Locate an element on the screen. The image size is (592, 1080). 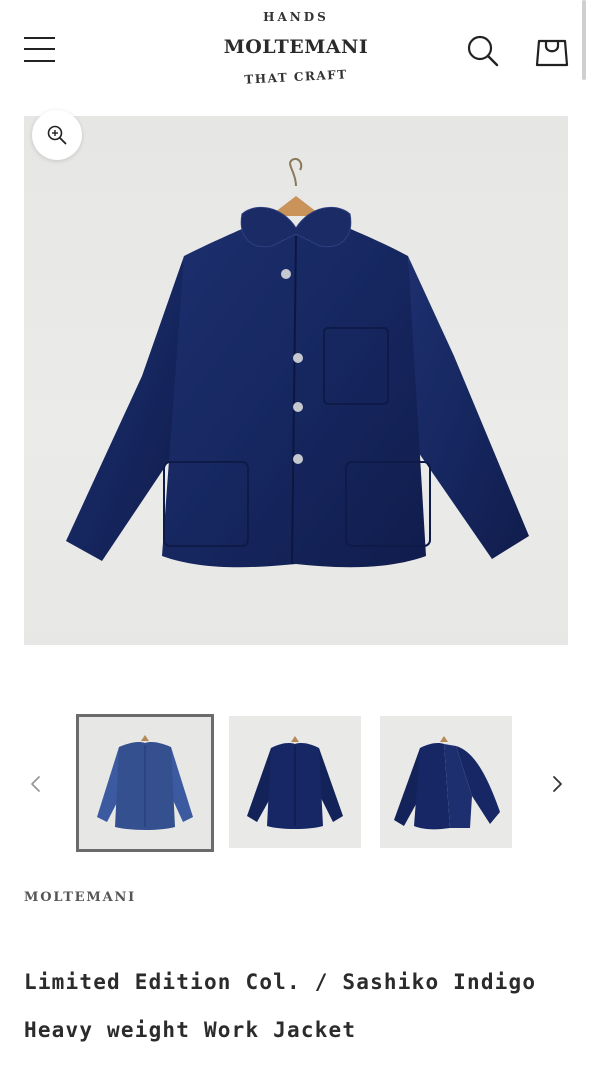
logo-bottom-text: THAT CRAFT is located at coordinates (296, 77).